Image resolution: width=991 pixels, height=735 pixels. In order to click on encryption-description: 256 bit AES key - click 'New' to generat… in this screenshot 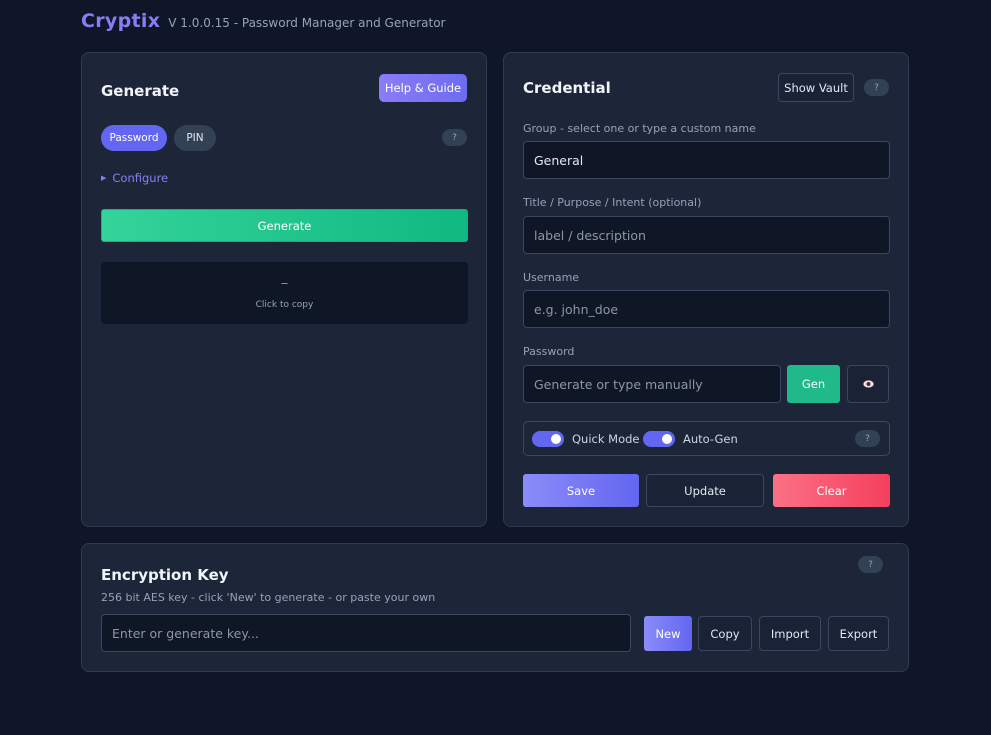, I will do `click(268, 597)`.